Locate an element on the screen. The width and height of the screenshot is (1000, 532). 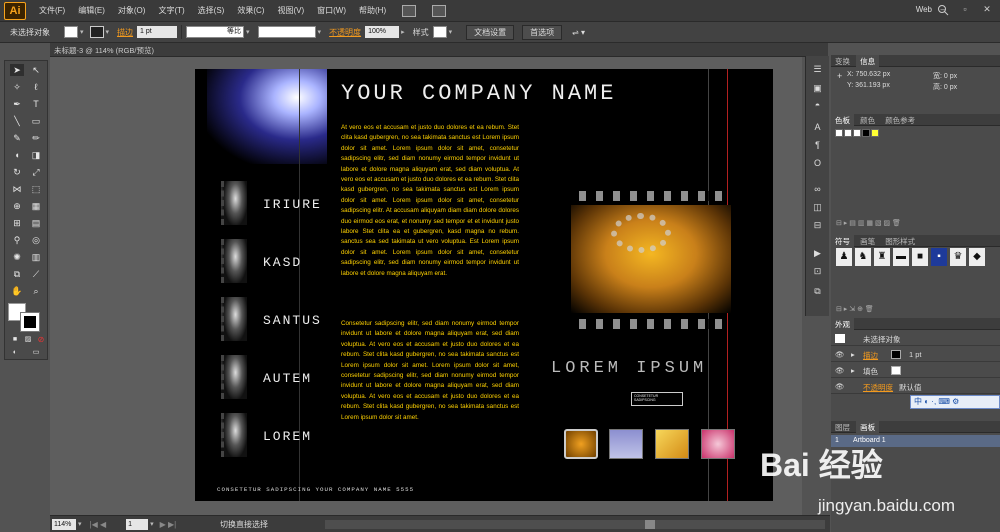
first-page-icon: |◀ ◀ is located at coordinates (98, 524).